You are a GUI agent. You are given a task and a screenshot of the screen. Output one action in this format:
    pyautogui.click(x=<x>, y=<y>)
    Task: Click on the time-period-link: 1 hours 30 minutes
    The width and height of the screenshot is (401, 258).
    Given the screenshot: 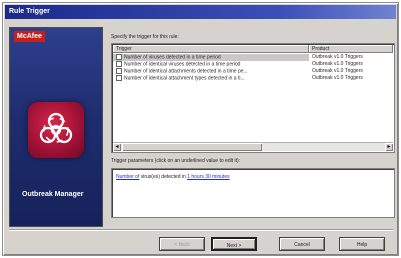 What is the action you would take?
    pyautogui.click(x=208, y=177)
    